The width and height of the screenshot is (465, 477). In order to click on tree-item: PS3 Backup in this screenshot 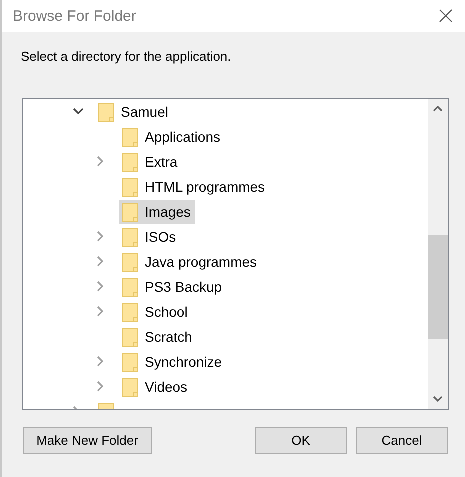, I will do `click(172, 286)`.